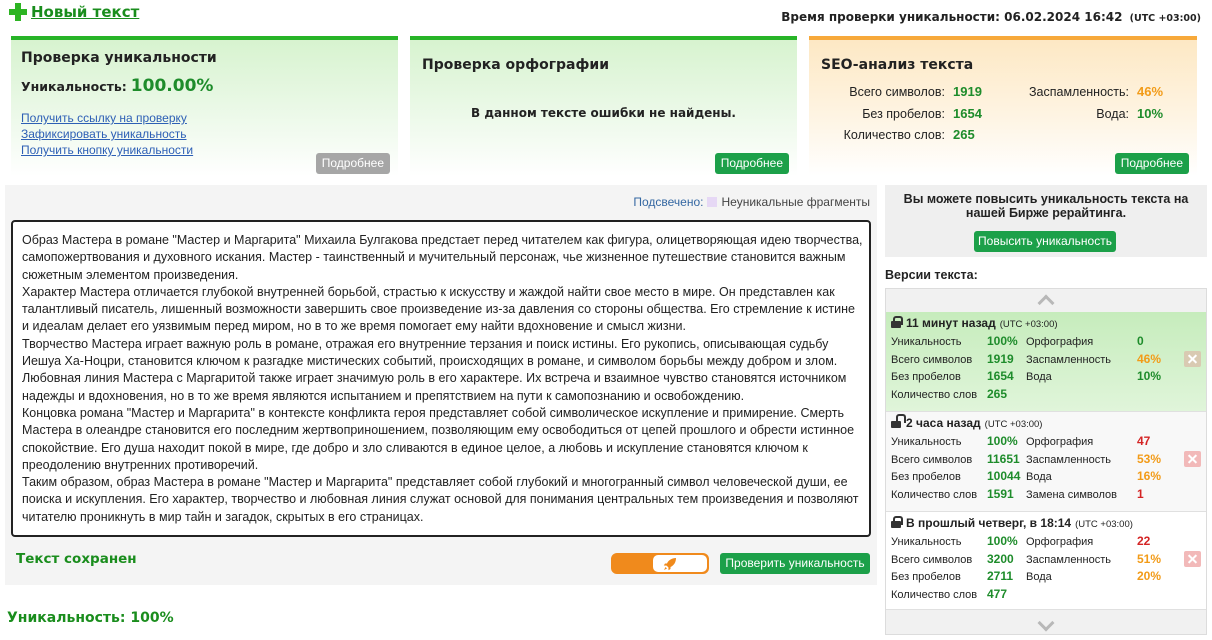 Image resolution: width=1212 pixels, height=640 pixels. I want to click on spelling-message: В данном тексте ошибки не найдены., so click(603, 113).